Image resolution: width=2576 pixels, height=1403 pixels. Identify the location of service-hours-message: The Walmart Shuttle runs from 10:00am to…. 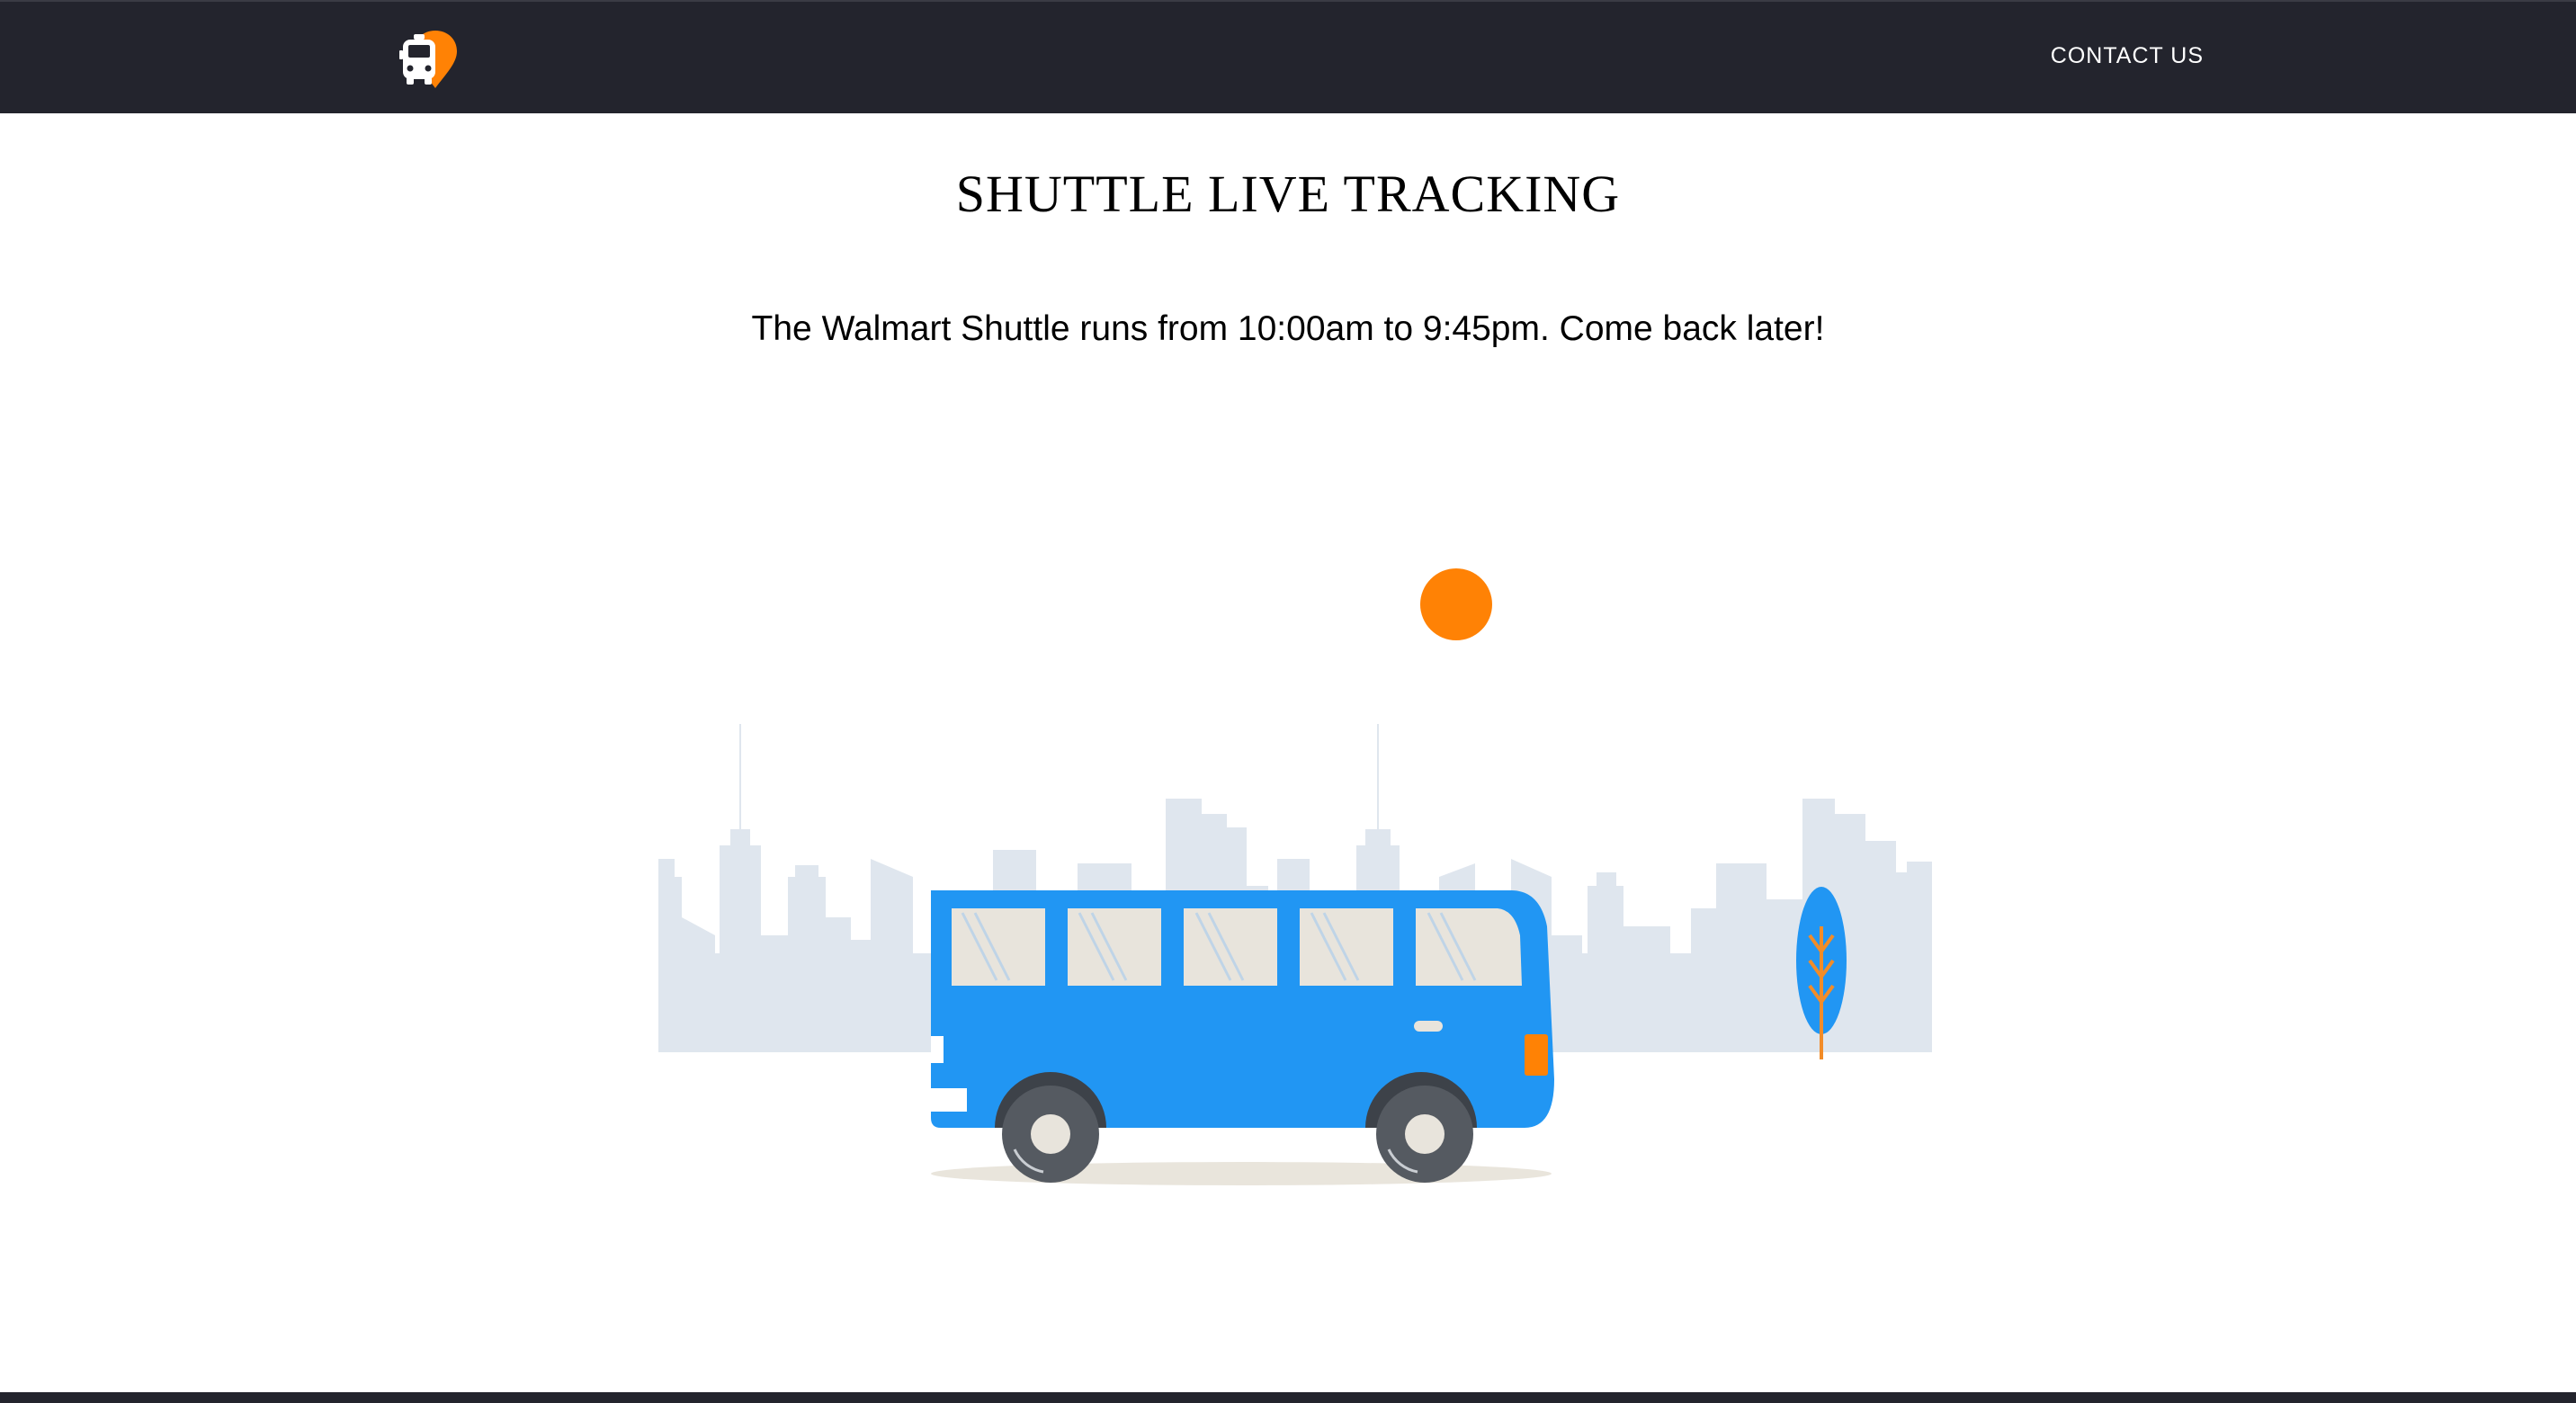
(1288, 329).